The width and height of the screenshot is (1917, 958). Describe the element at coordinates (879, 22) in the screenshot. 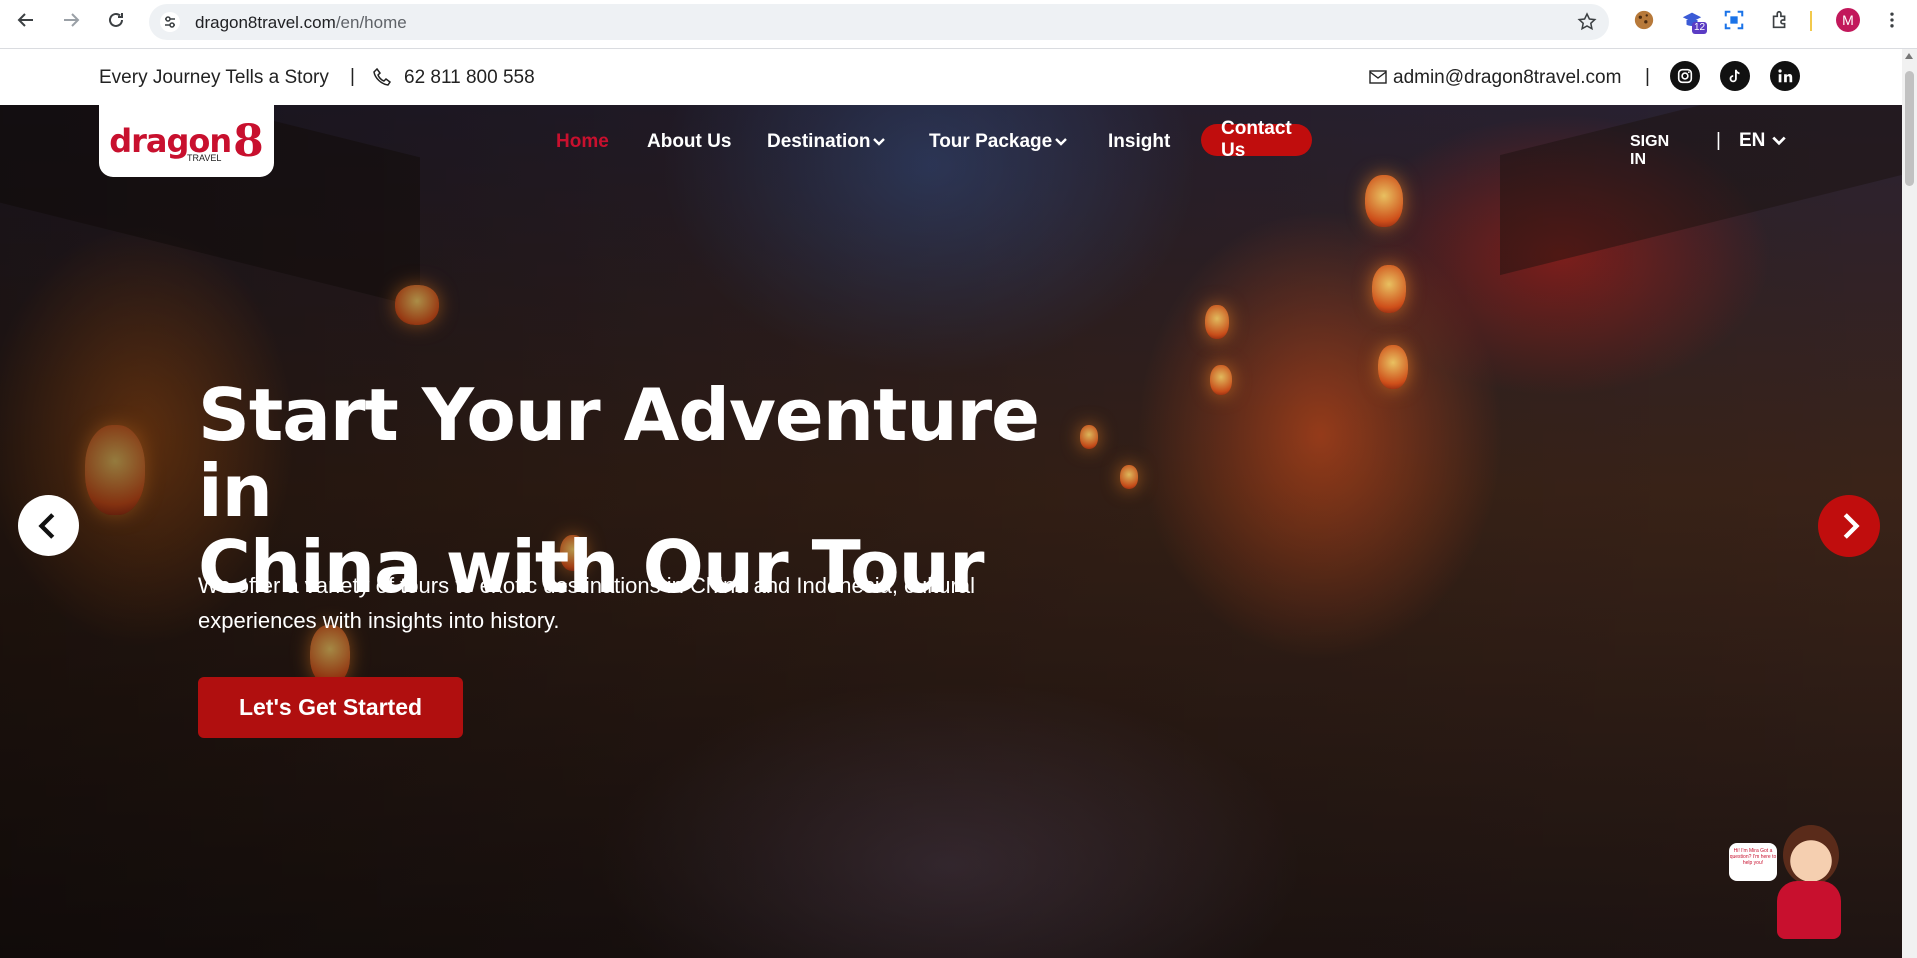

I see `address-bar: dragon8travel.com/en/home` at that location.